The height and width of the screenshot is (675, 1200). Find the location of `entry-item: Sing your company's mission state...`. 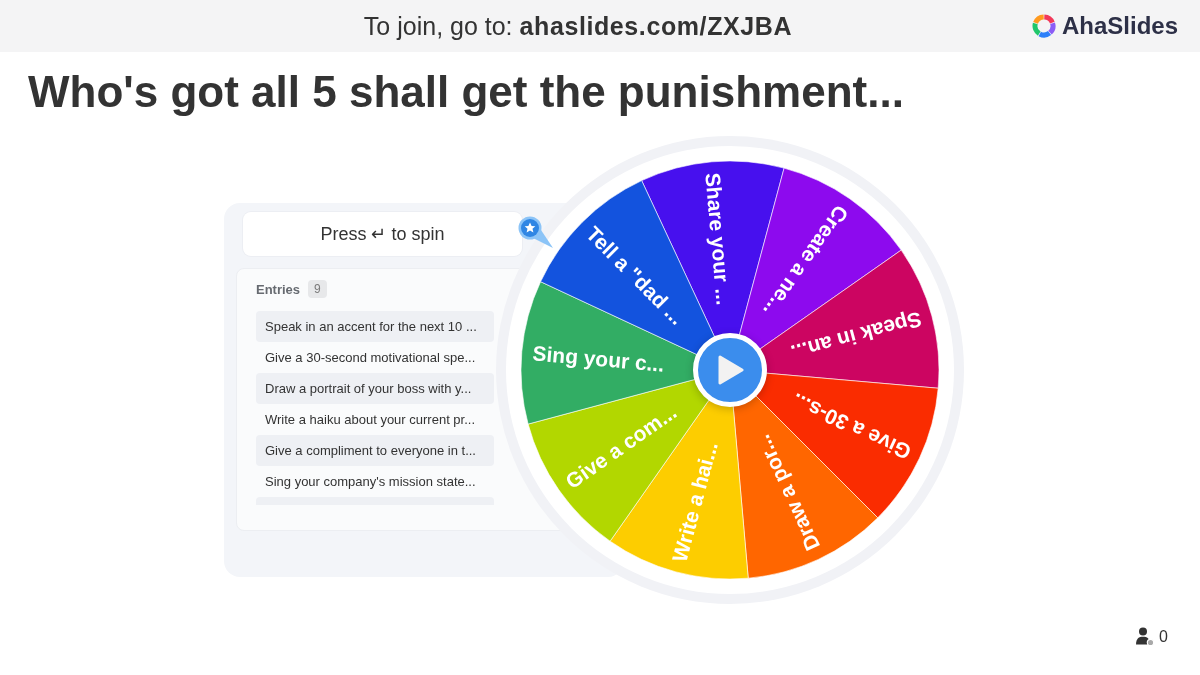

entry-item: Sing your company's mission state... is located at coordinates (375, 481).